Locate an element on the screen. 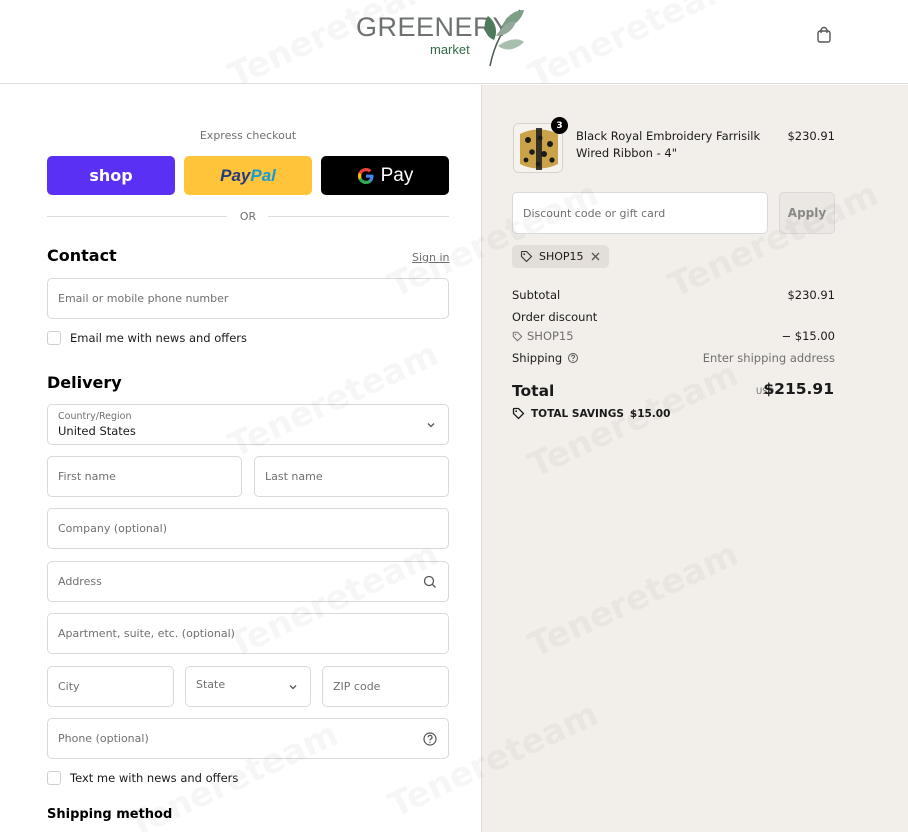 Image resolution: width=908 pixels, height=832 pixels. shipping-method-heading: Shipping method is located at coordinates (110, 814).